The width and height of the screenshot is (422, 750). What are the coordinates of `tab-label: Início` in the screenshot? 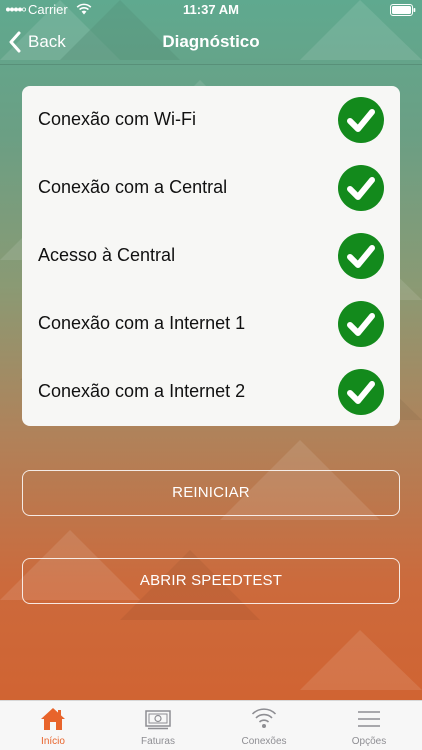 It's located at (53, 741).